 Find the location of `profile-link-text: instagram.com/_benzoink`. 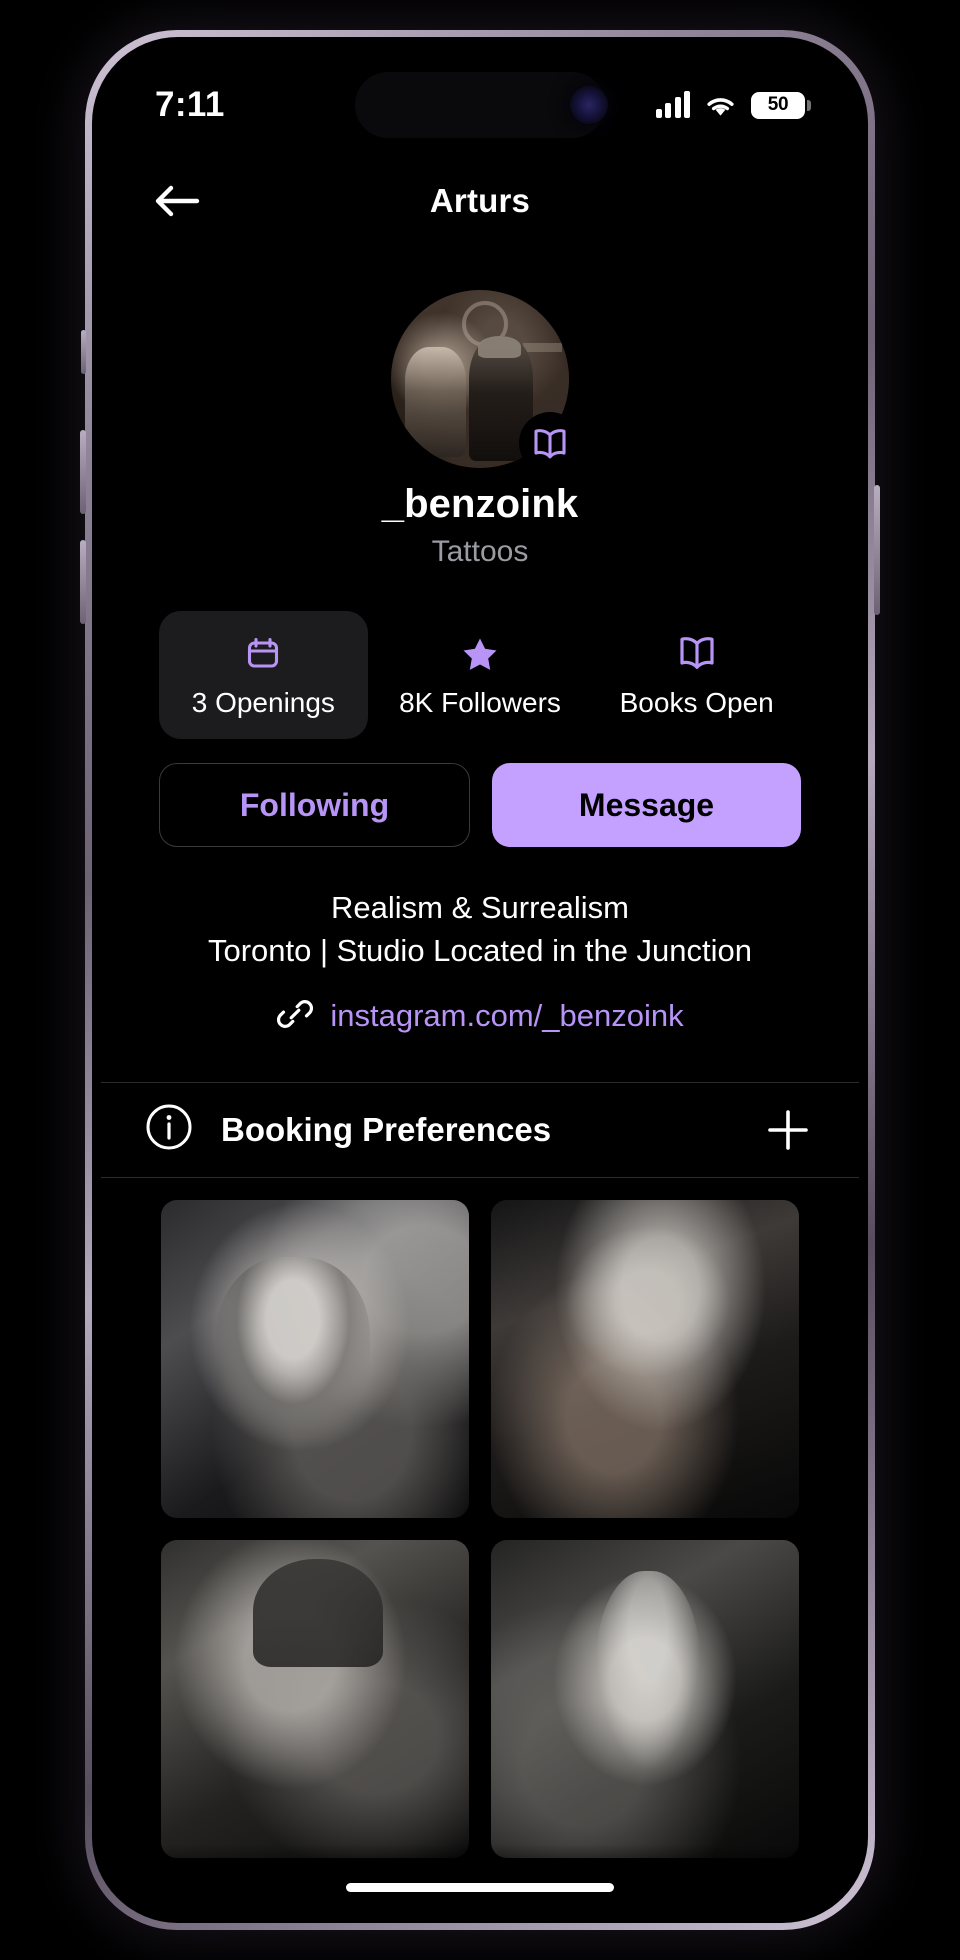

profile-link-text: instagram.com/_benzoink is located at coordinates (507, 1016).